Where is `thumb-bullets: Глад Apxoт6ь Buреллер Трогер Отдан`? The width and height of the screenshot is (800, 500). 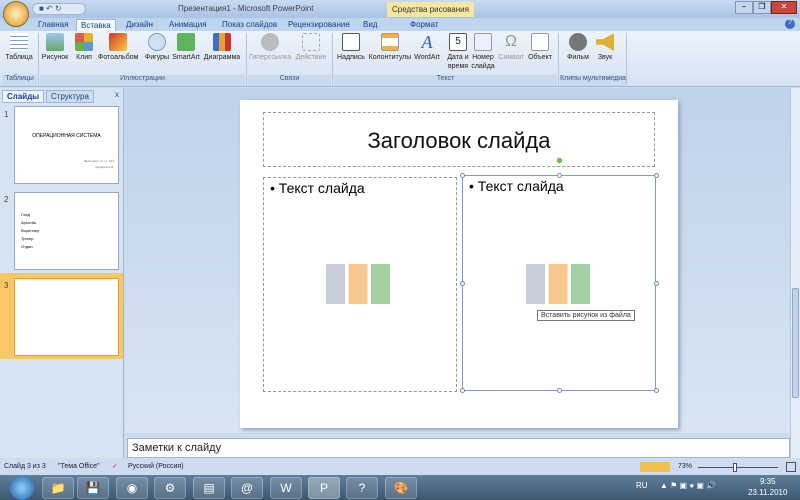 thumb-bullets: Глад Apxoт6ь Buреллер Трогер Отдан is located at coordinates (30, 231).